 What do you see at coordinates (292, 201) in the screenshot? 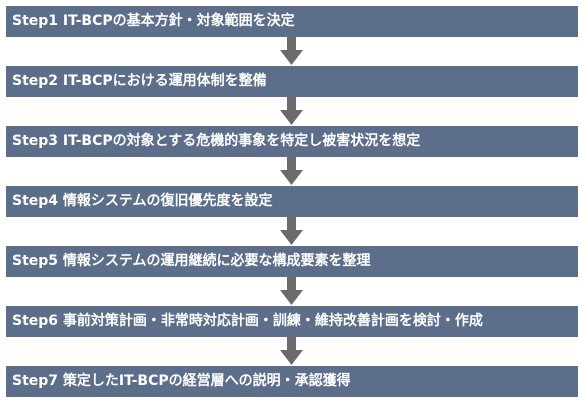
I see `step-4-box: Step4 情報システムの復旧優先度を設定` at bounding box center [292, 201].